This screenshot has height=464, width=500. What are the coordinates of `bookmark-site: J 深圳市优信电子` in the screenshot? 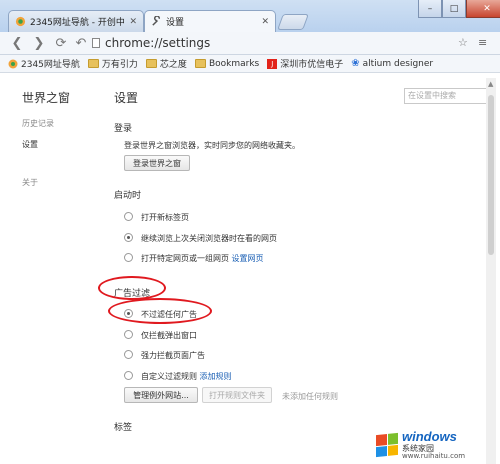 It's located at (305, 63).